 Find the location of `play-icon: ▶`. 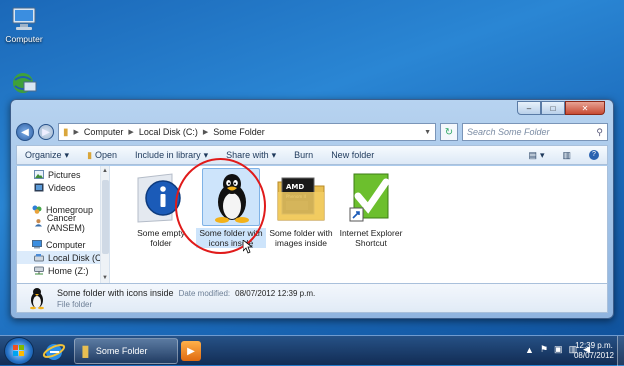

play-icon: ▶ is located at coordinates (191, 351).